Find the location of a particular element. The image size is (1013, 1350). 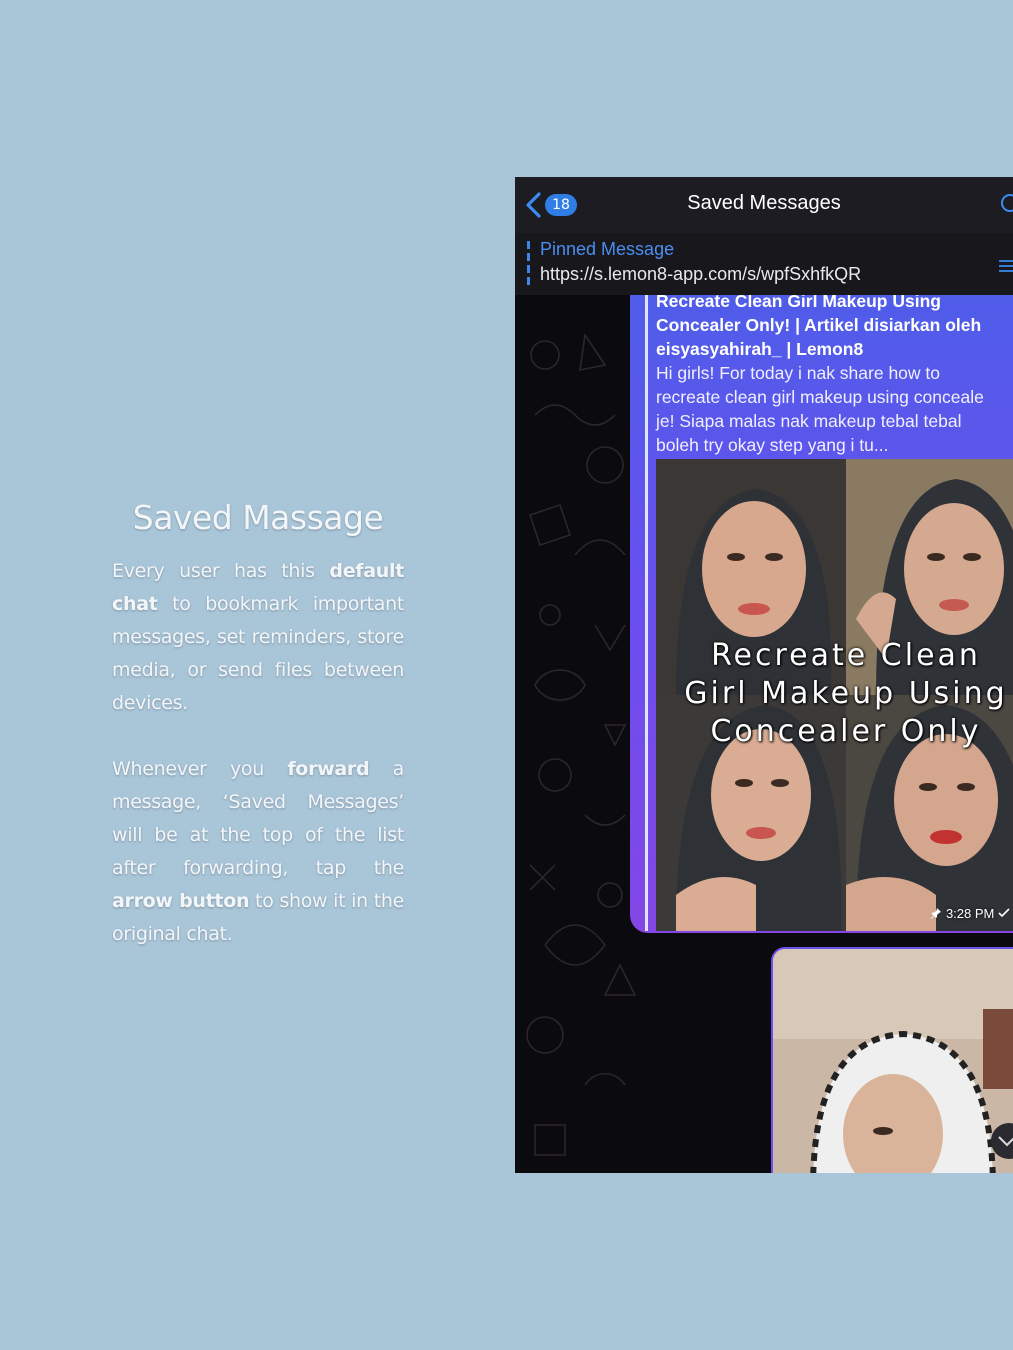

overlay-line: Girl Makeup Using is located at coordinates (846, 693).